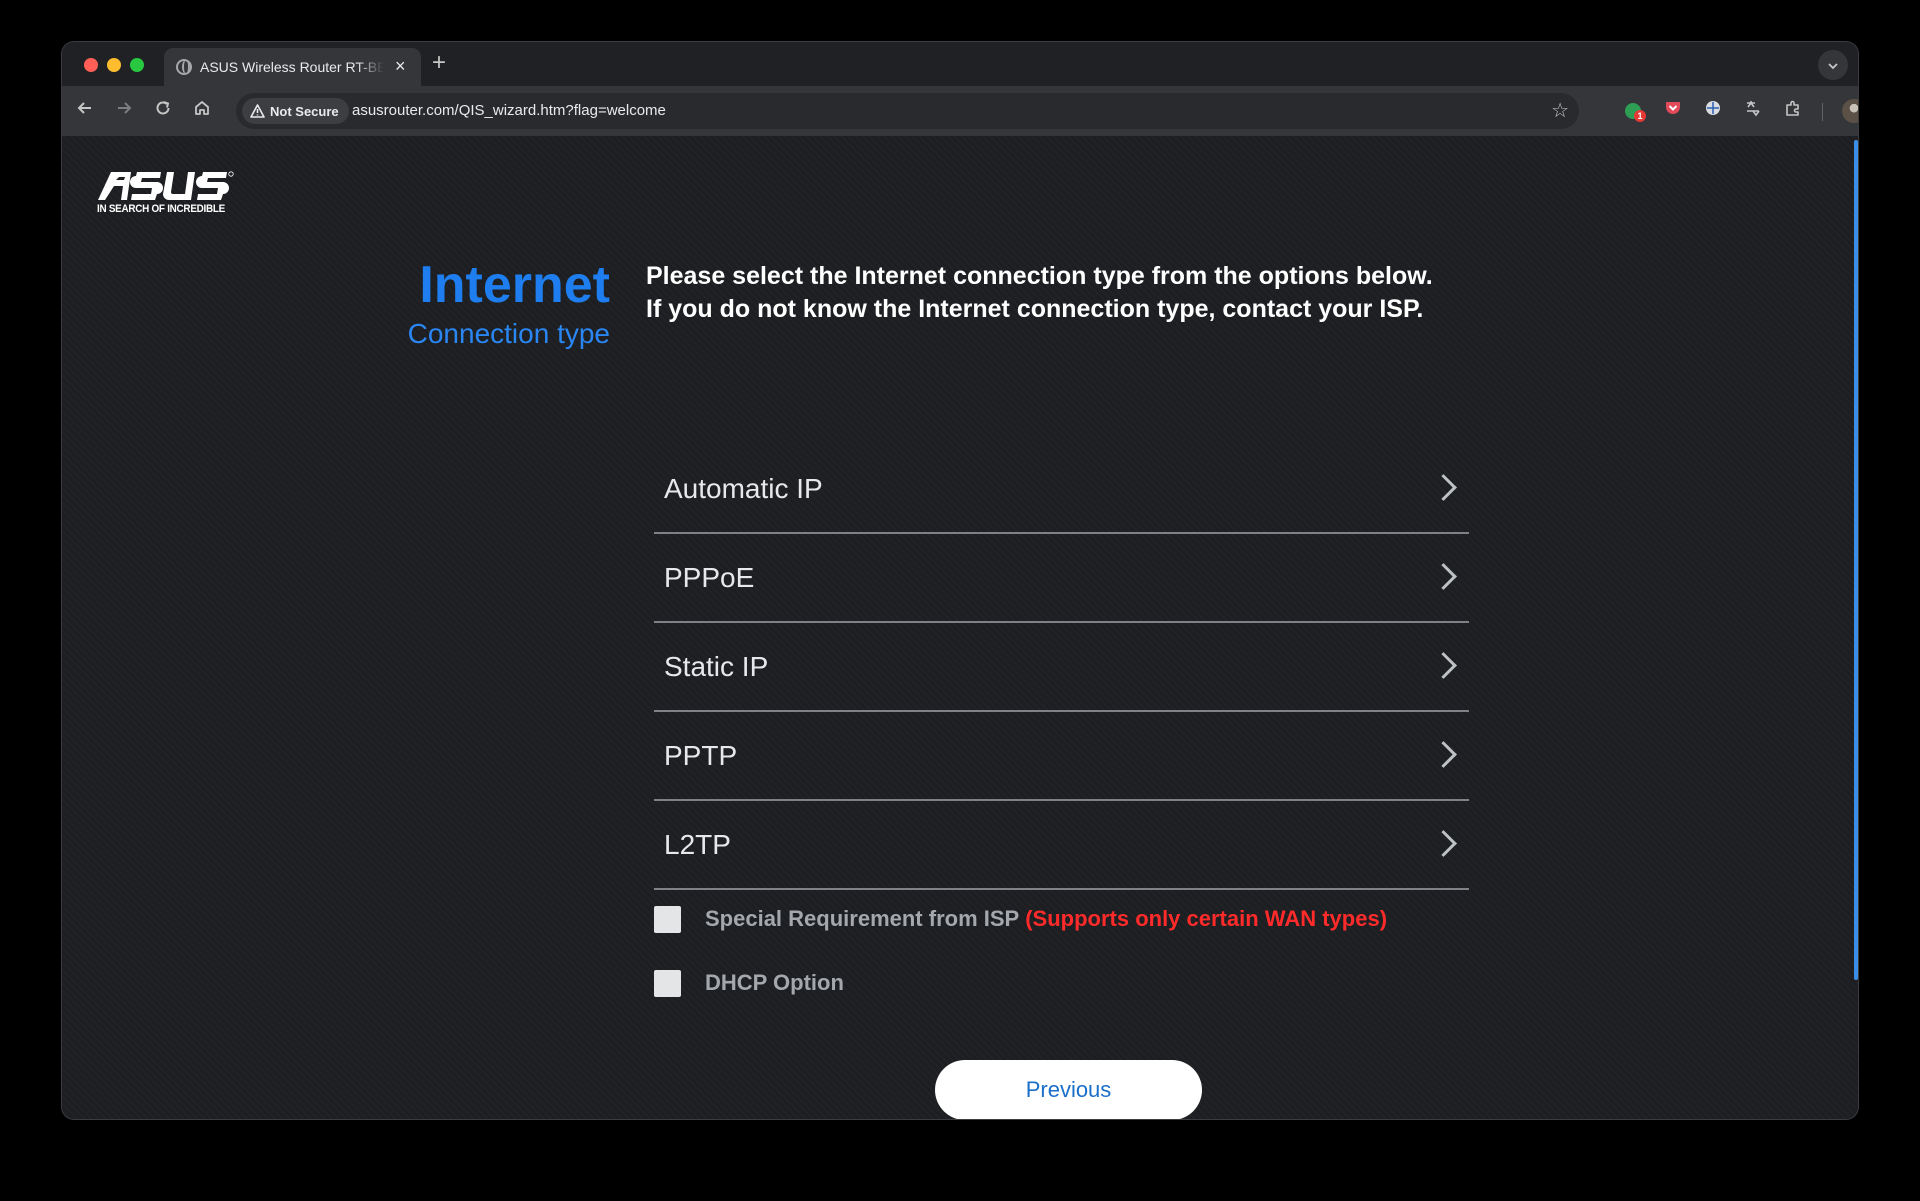 The image size is (1920, 1201). Describe the element at coordinates (91, 65) in the screenshot. I see `close-window-button` at that location.